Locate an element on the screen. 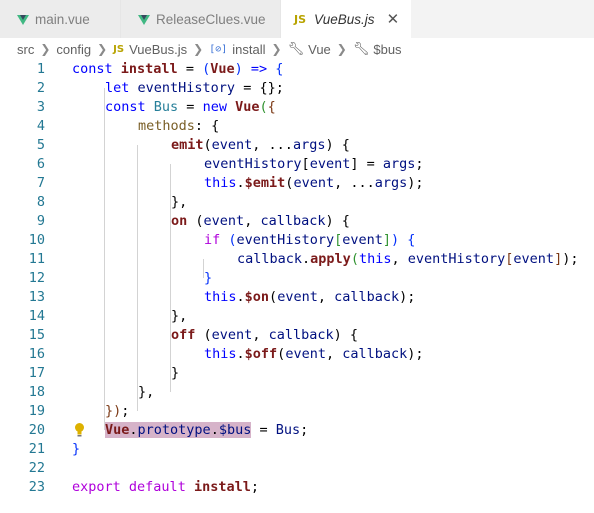 The height and width of the screenshot is (513, 594). line-number: 15 is located at coordinates (36, 335).